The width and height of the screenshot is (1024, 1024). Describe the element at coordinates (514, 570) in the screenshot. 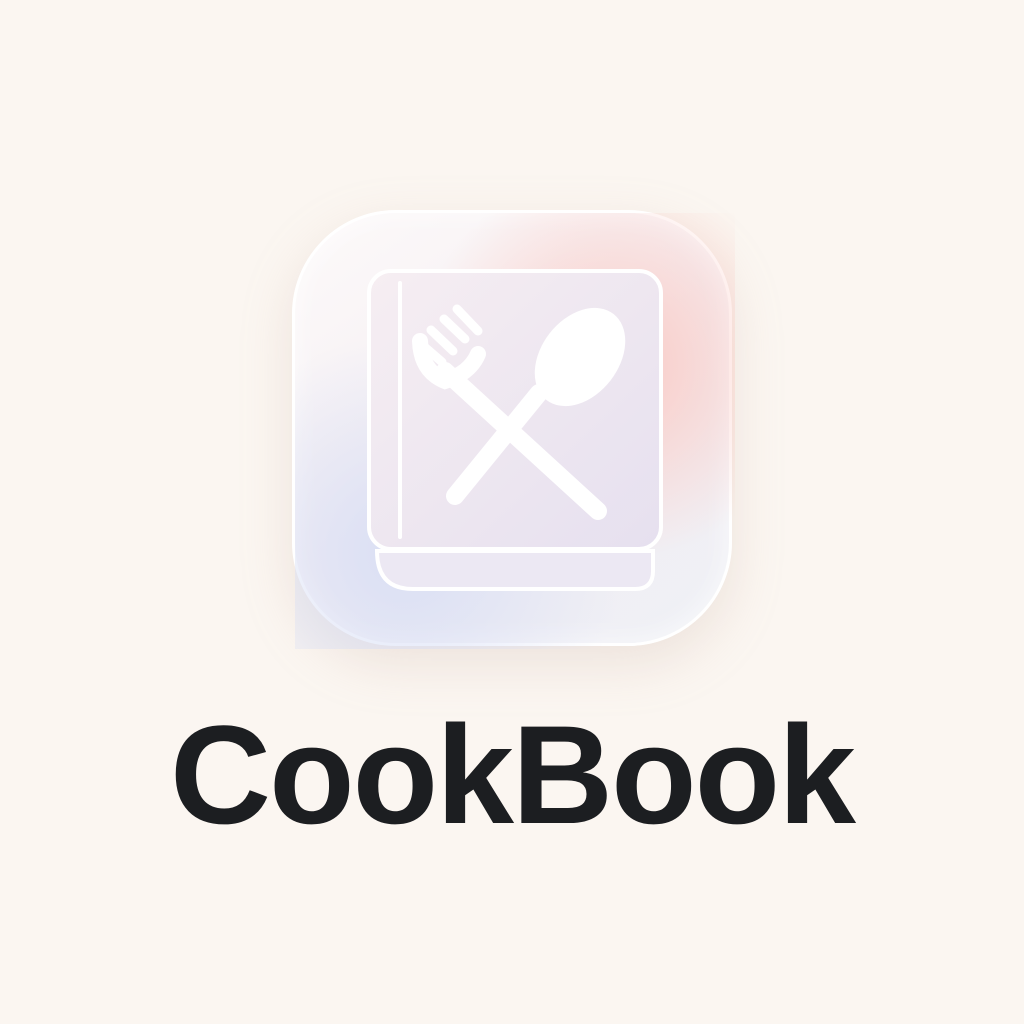

I see `book-pages` at that location.